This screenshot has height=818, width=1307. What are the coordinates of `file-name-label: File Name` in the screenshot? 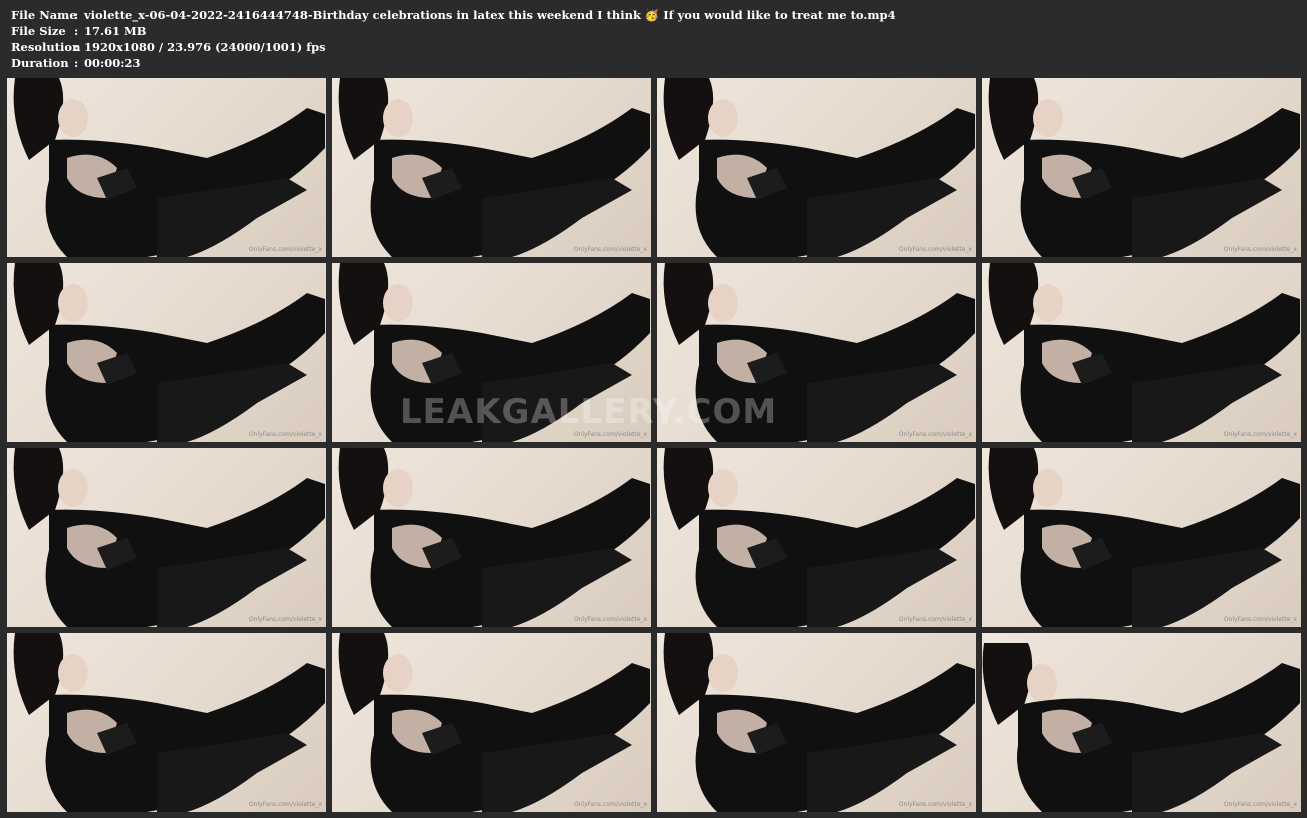 It's located at (44, 15).